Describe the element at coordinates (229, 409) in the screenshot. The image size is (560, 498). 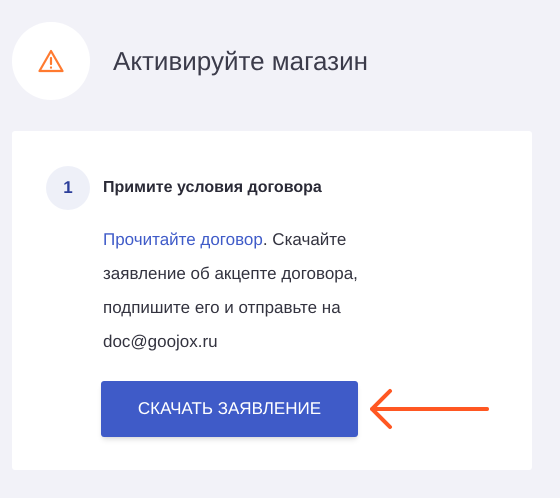
I see `download-button: СКАЧАТЬ ЗАЯВЛЕНИЕ` at that location.